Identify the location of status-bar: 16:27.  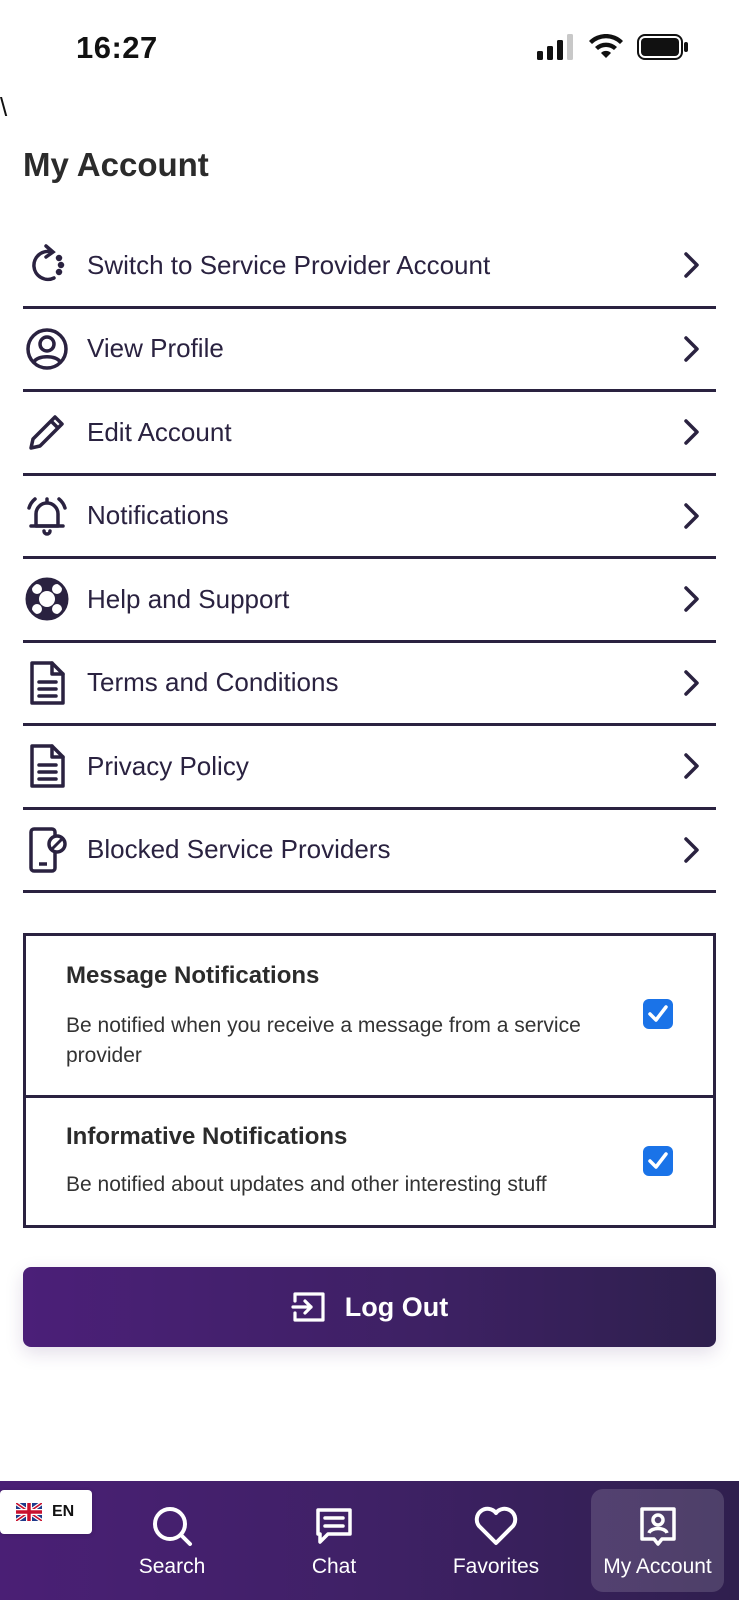
(369, 46).